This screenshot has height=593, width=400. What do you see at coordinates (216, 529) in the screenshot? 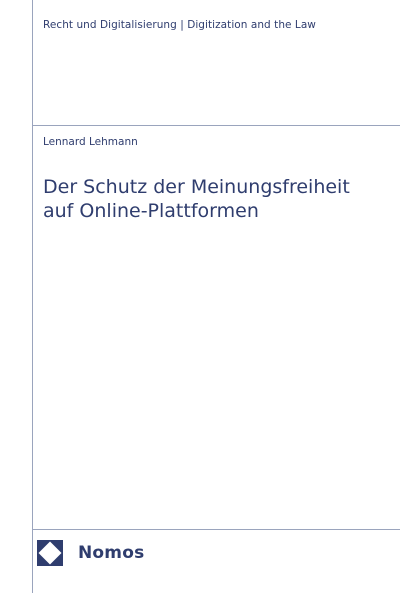
I see `lower-horizontal-rule` at bounding box center [216, 529].